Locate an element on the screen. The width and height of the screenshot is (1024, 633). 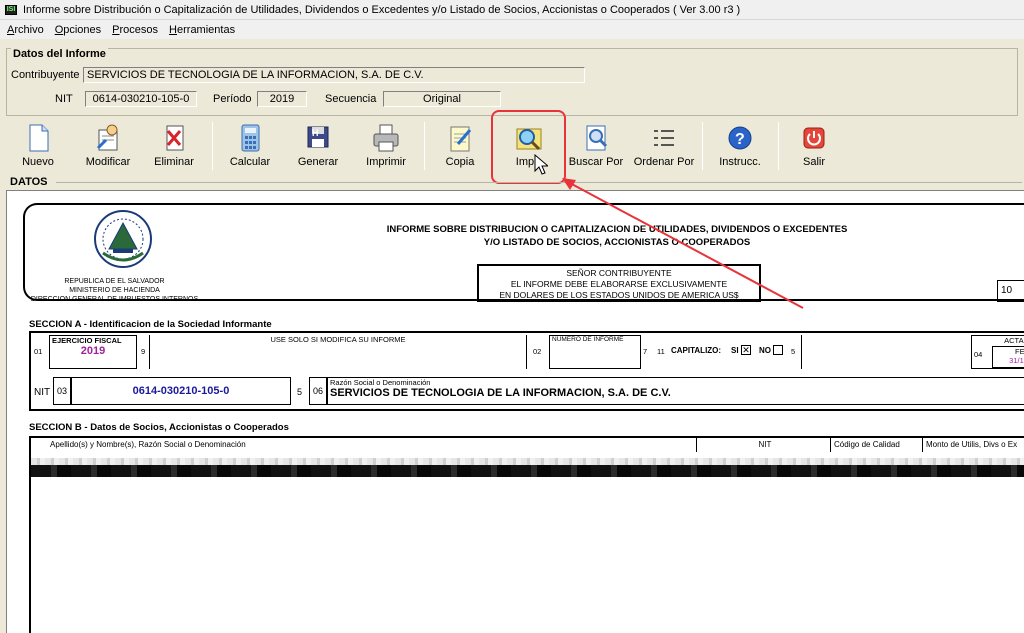
app-icon: ISI is located at coordinates (11, 9).